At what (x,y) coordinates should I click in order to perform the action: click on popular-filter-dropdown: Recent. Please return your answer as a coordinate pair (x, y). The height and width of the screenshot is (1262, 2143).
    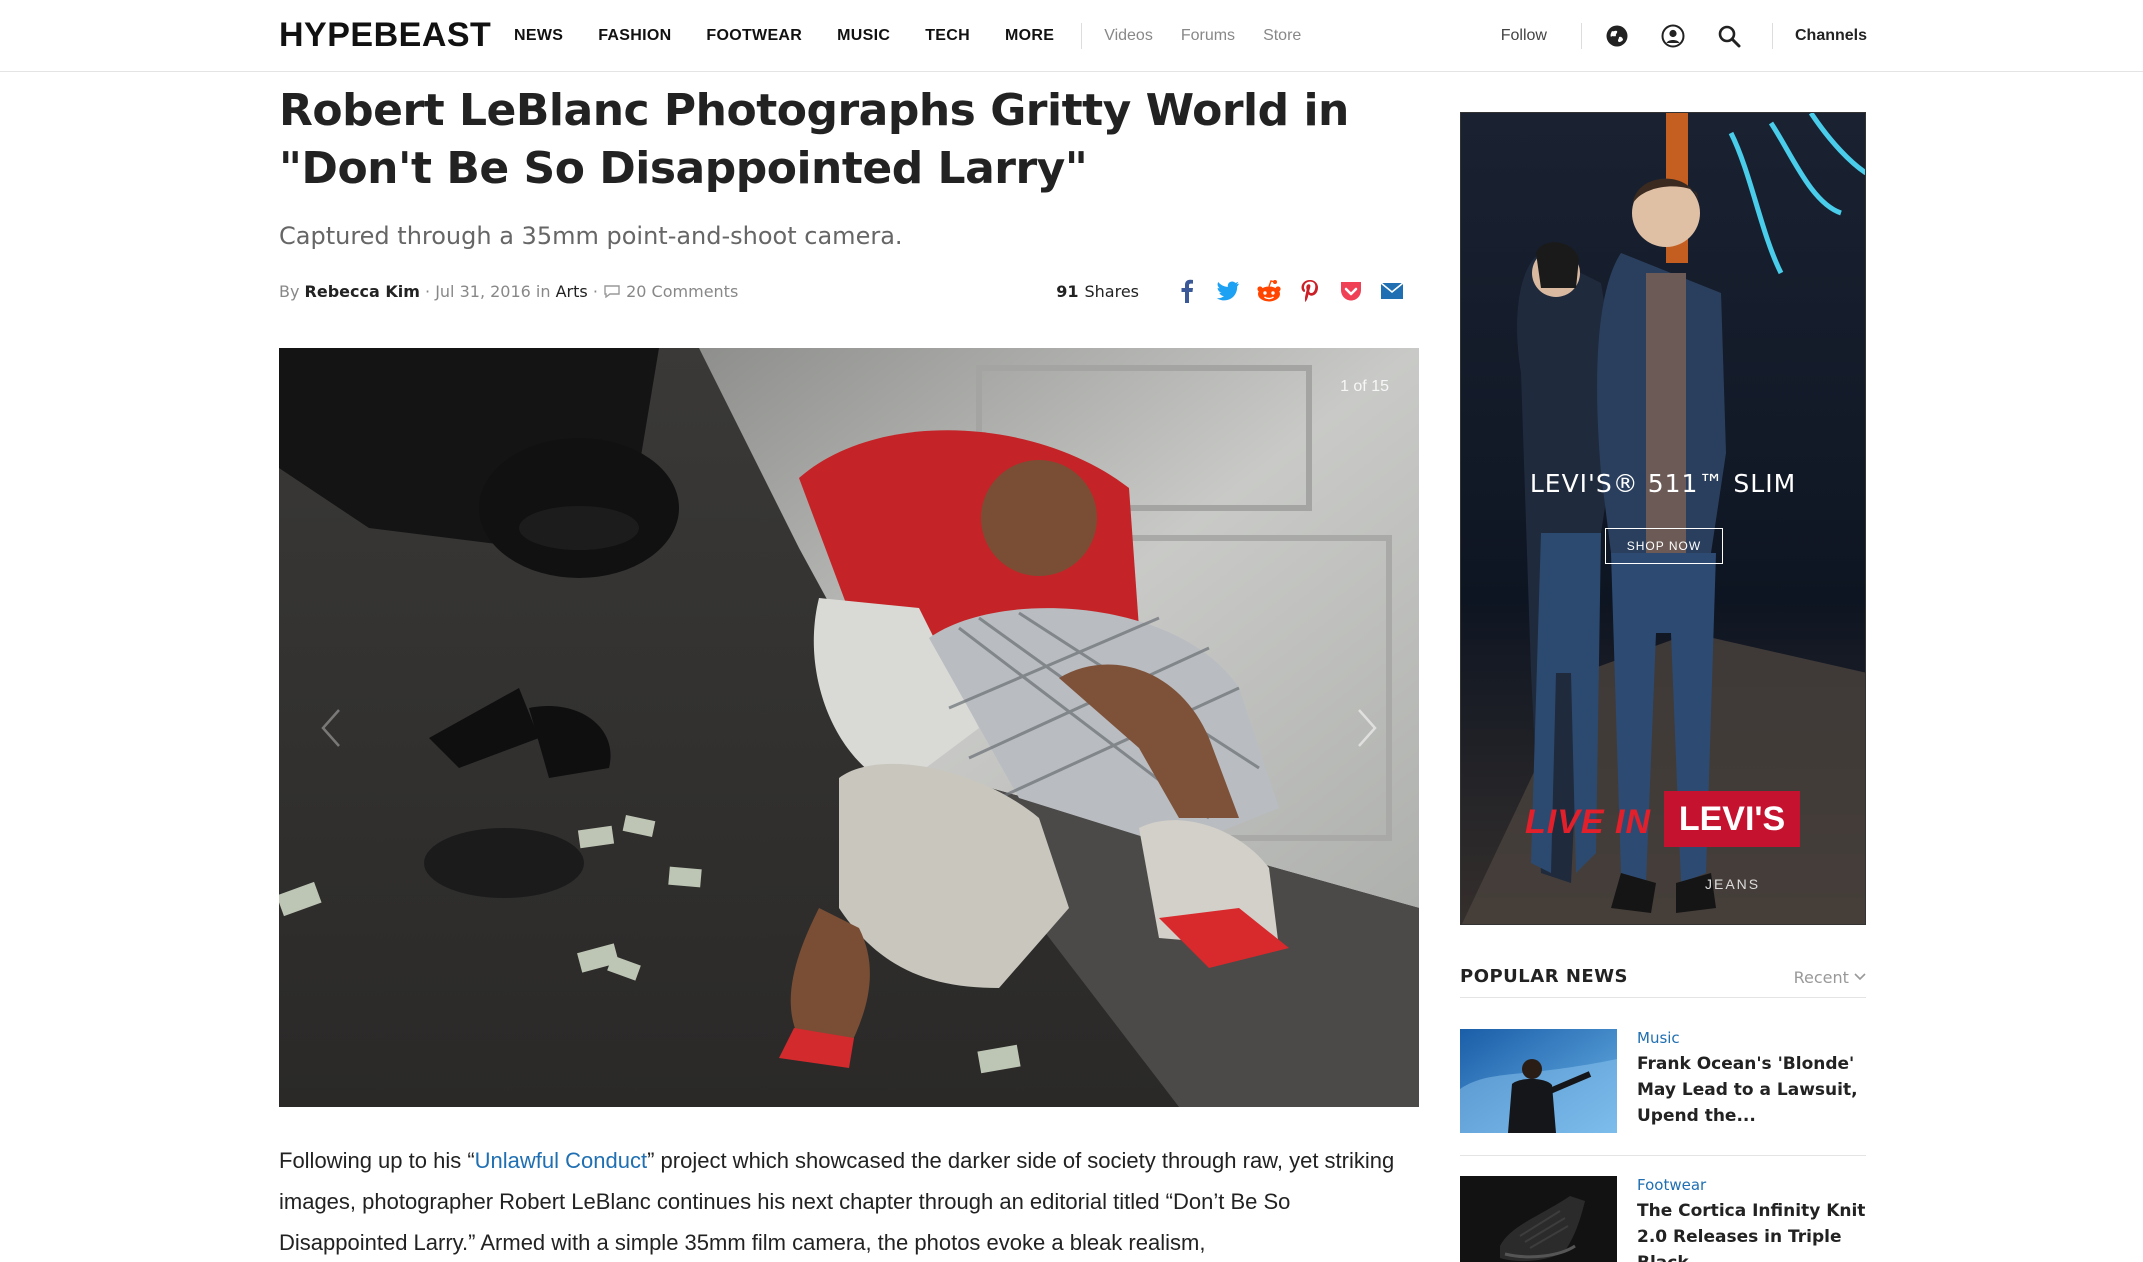
    Looking at the image, I should click on (1830, 977).